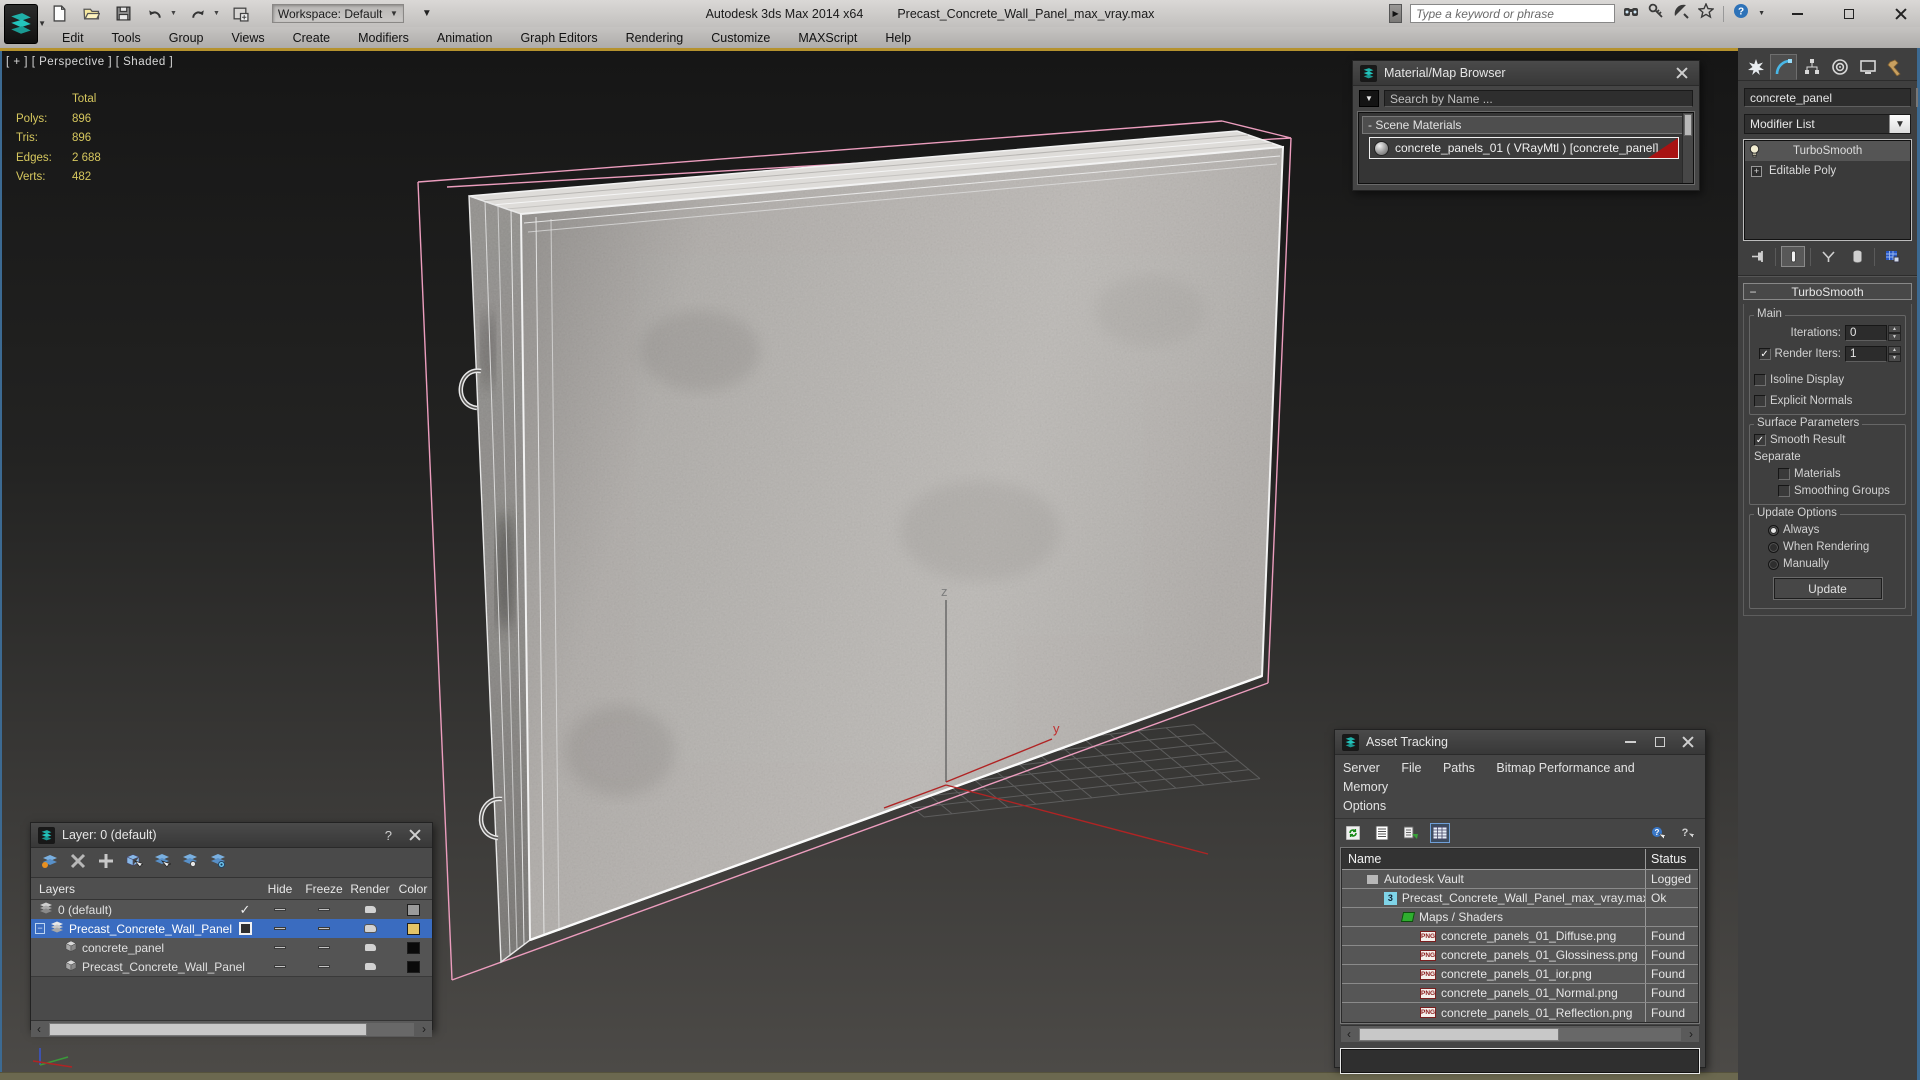 This screenshot has width=1920, height=1080. Describe the element at coordinates (1827, 97) in the screenshot. I see `object-name-field` at that location.